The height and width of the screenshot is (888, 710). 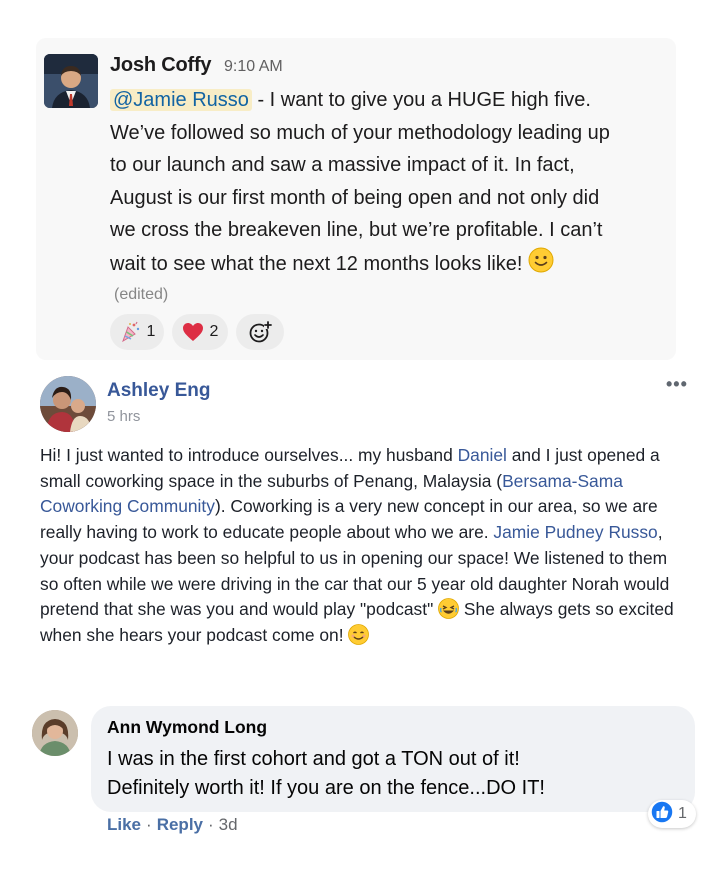 I want to click on tagged-user-link: Daniel, so click(x=482, y=455).